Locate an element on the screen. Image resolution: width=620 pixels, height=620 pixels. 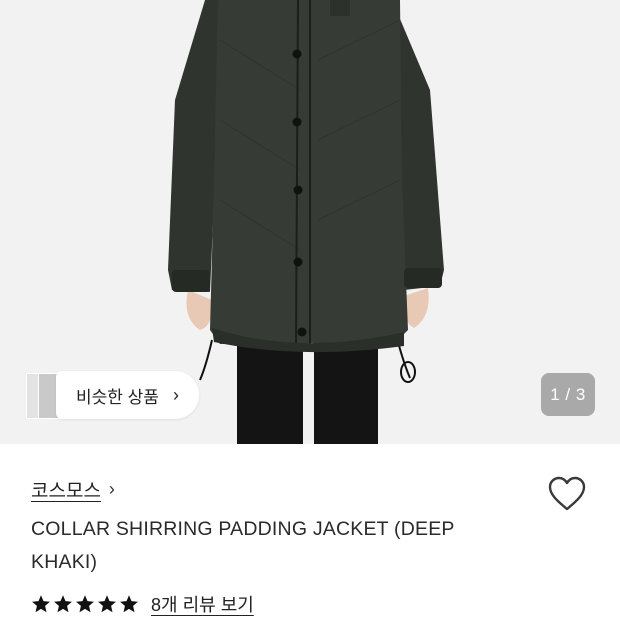
similar-products-label: 비슷한 상품 is located at coordinates (117, 397).